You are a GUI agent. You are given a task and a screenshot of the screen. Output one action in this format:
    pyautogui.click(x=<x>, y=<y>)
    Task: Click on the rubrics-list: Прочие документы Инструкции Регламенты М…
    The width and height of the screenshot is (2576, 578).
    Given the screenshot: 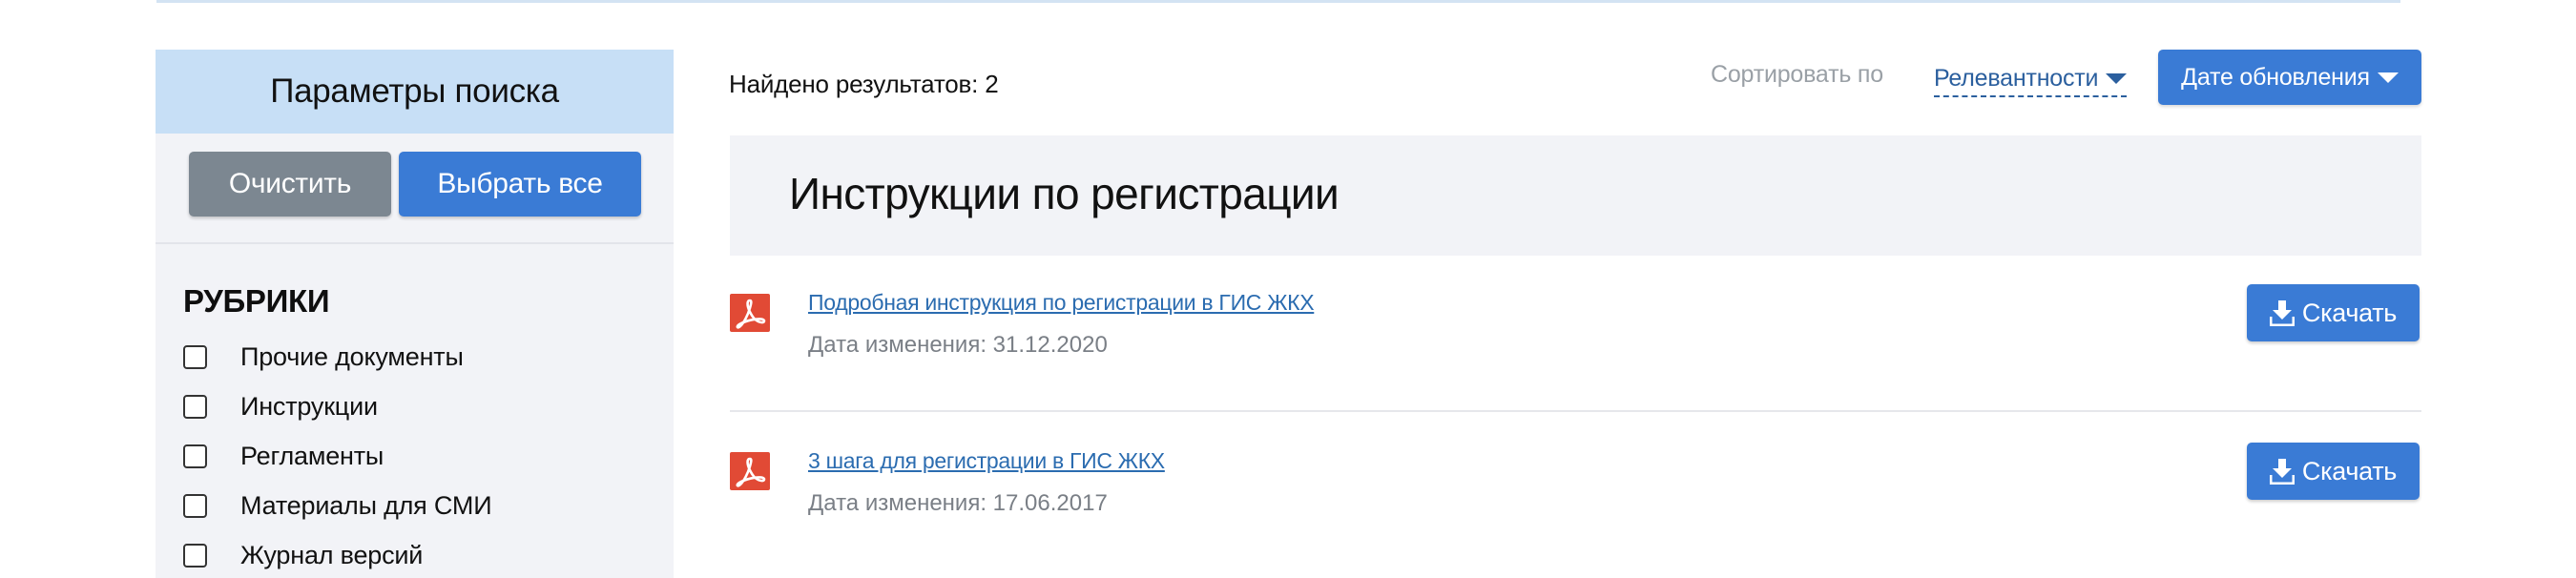 What is the action you would take?
    pyautogui.click(x=337, y=455)
    